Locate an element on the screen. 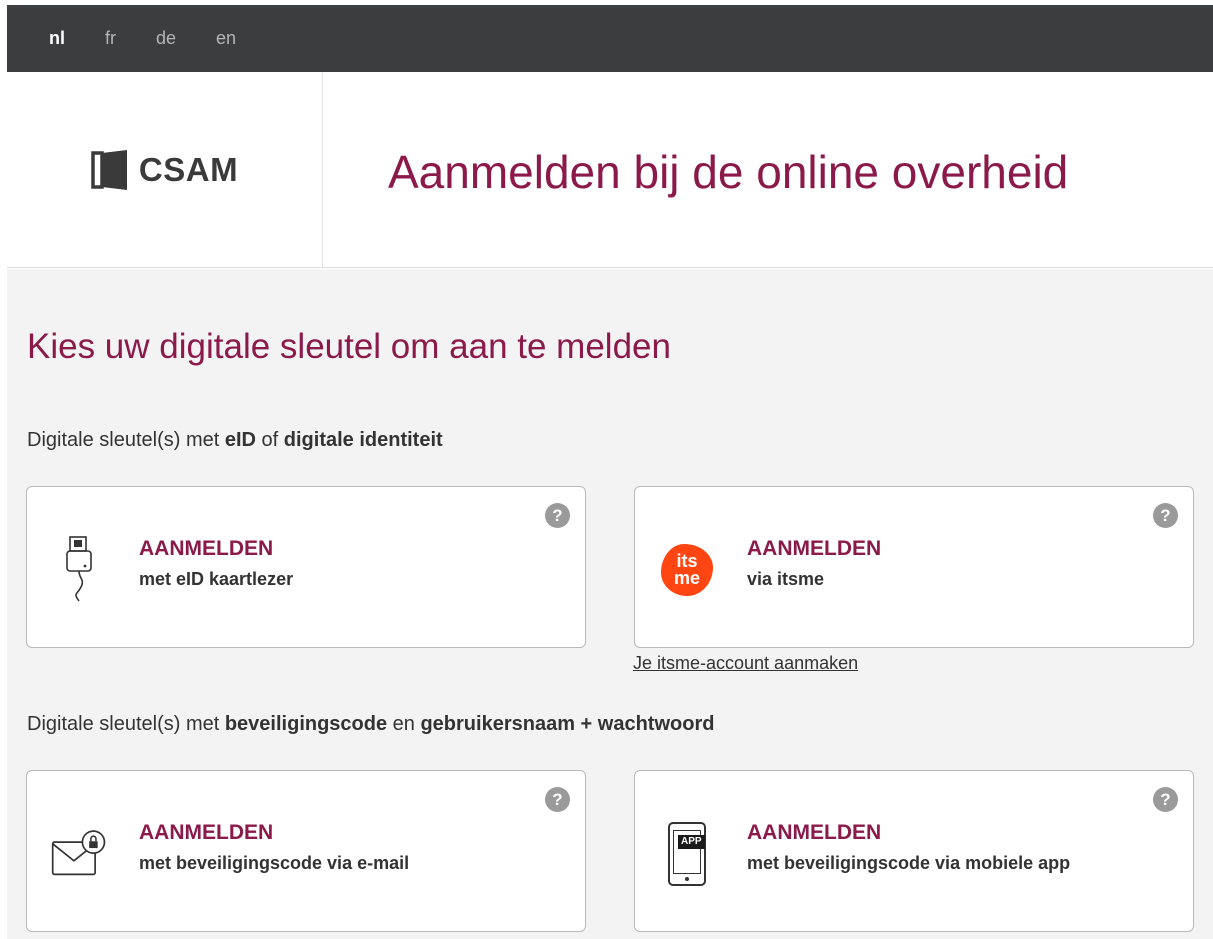  card-reader-icon is located at coordinates (79, 570).